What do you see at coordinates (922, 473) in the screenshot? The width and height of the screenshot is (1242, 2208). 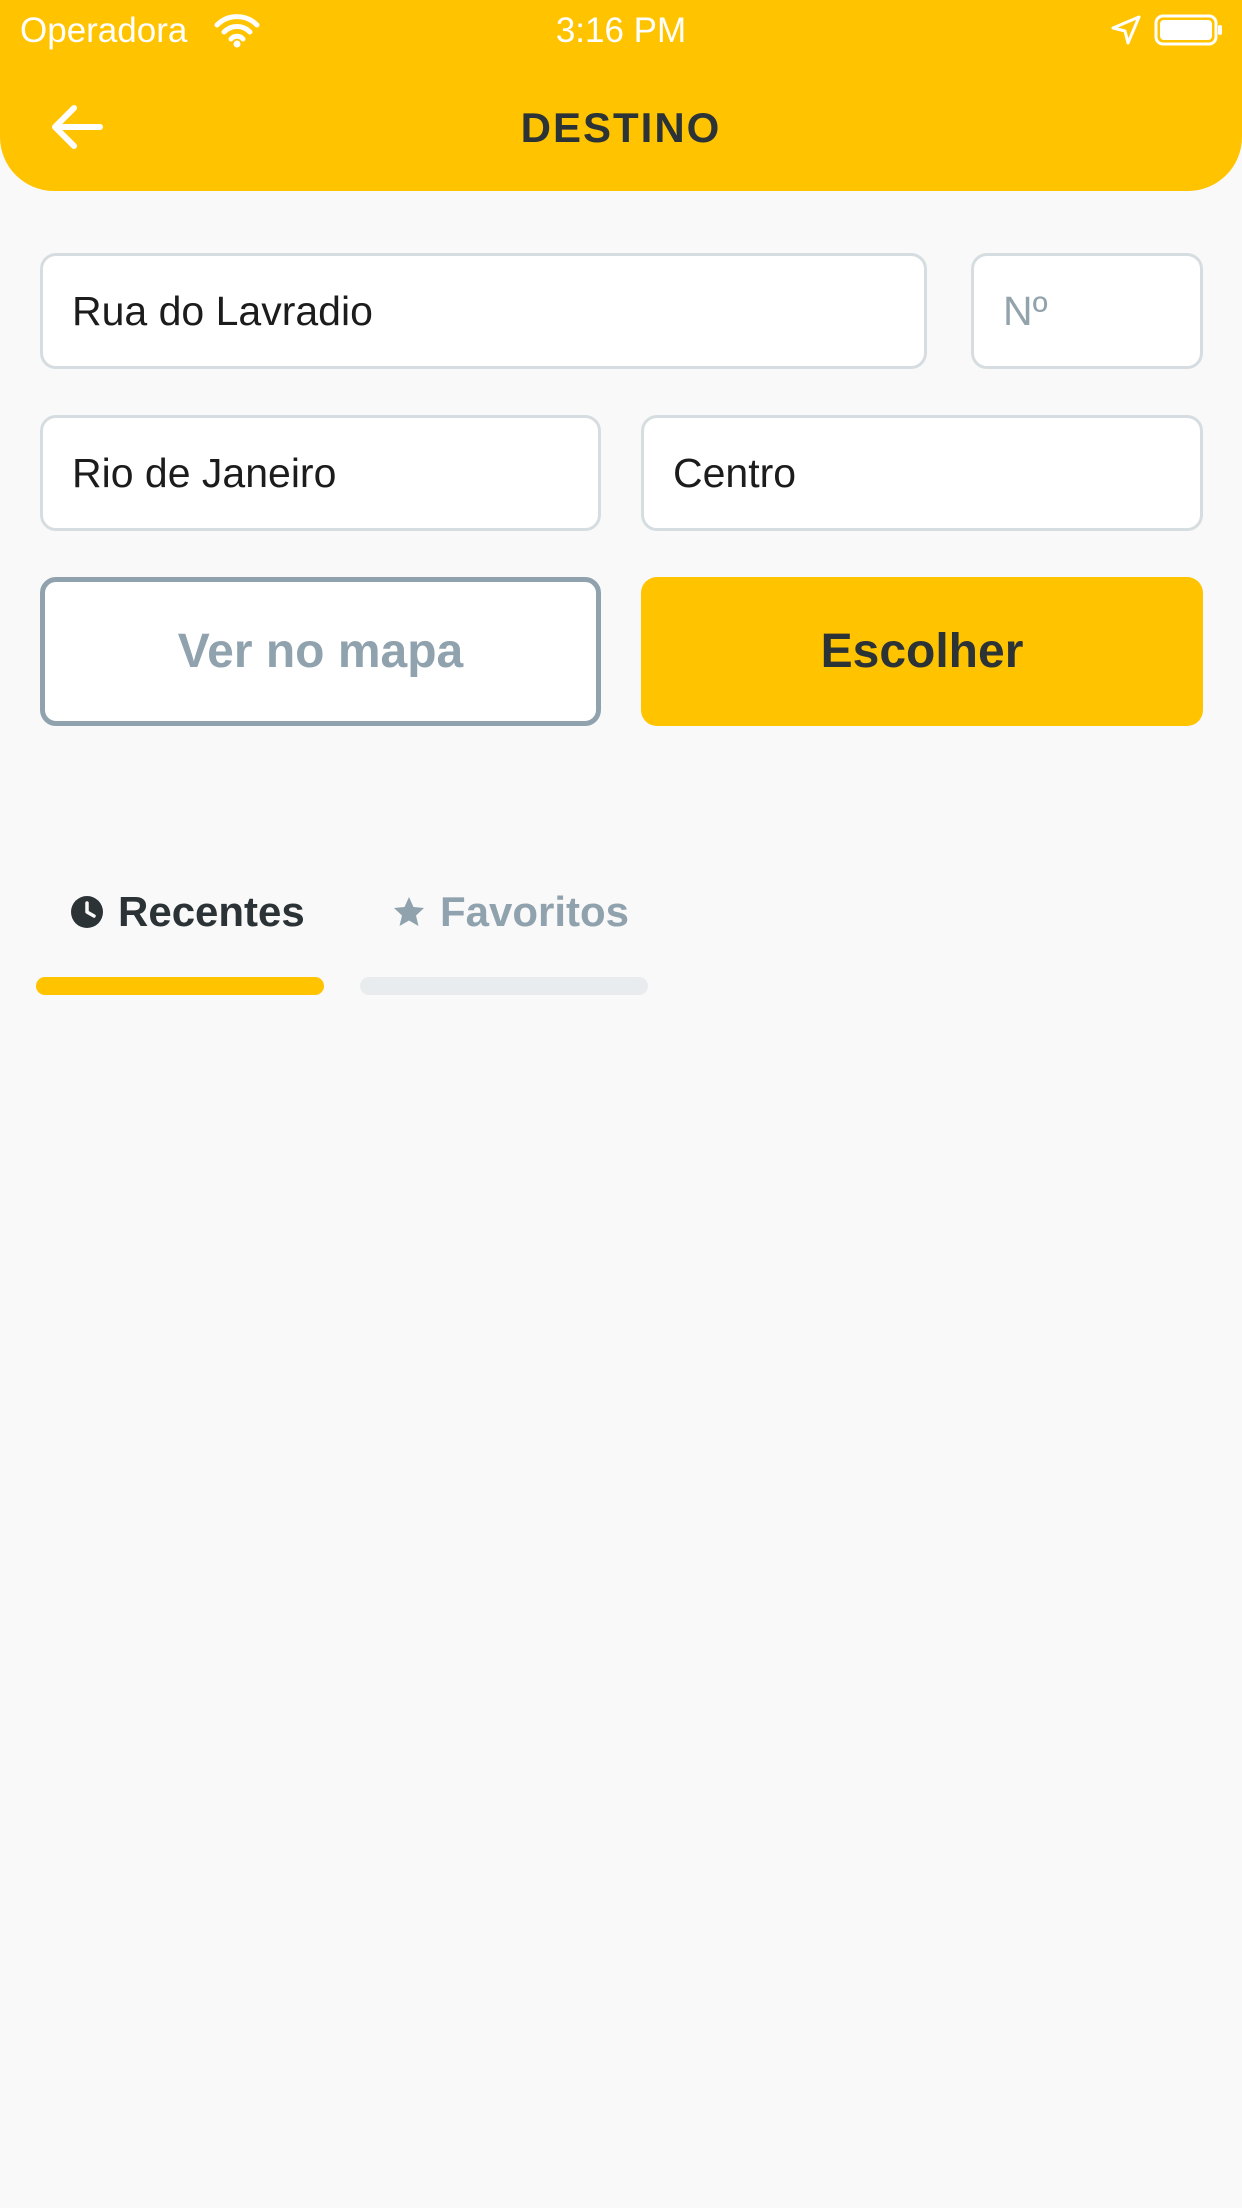 I see `neighborhood-input: Centro` at bounding box center [922, 473].